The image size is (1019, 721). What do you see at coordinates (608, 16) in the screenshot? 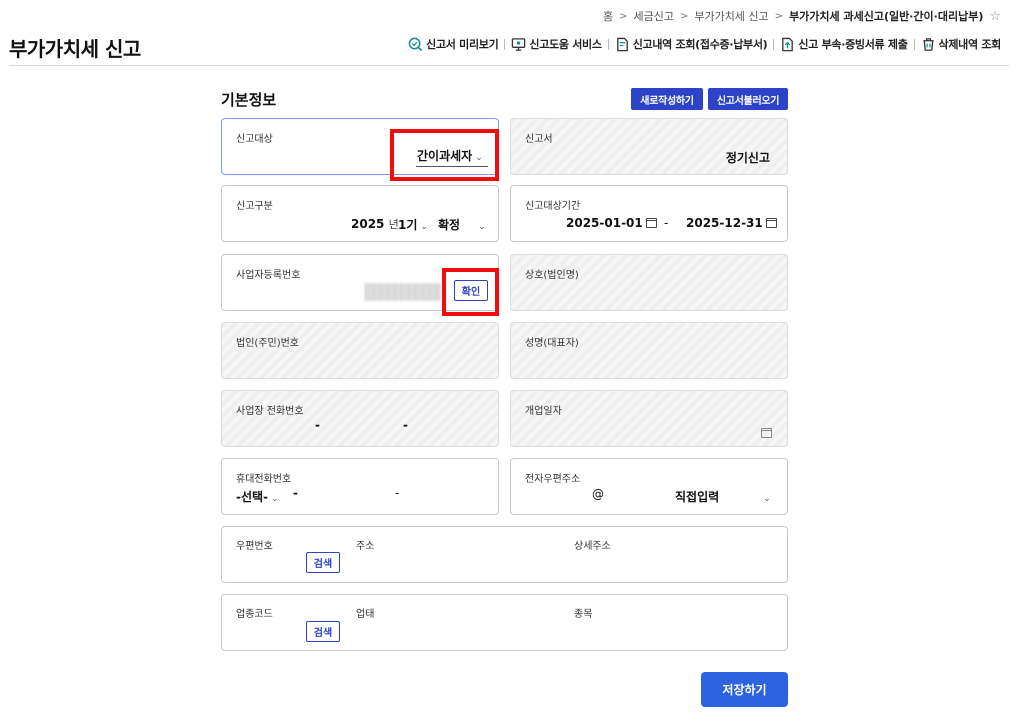
I see `breadcrumb-home: 홈` at bounding box center [608, 16].